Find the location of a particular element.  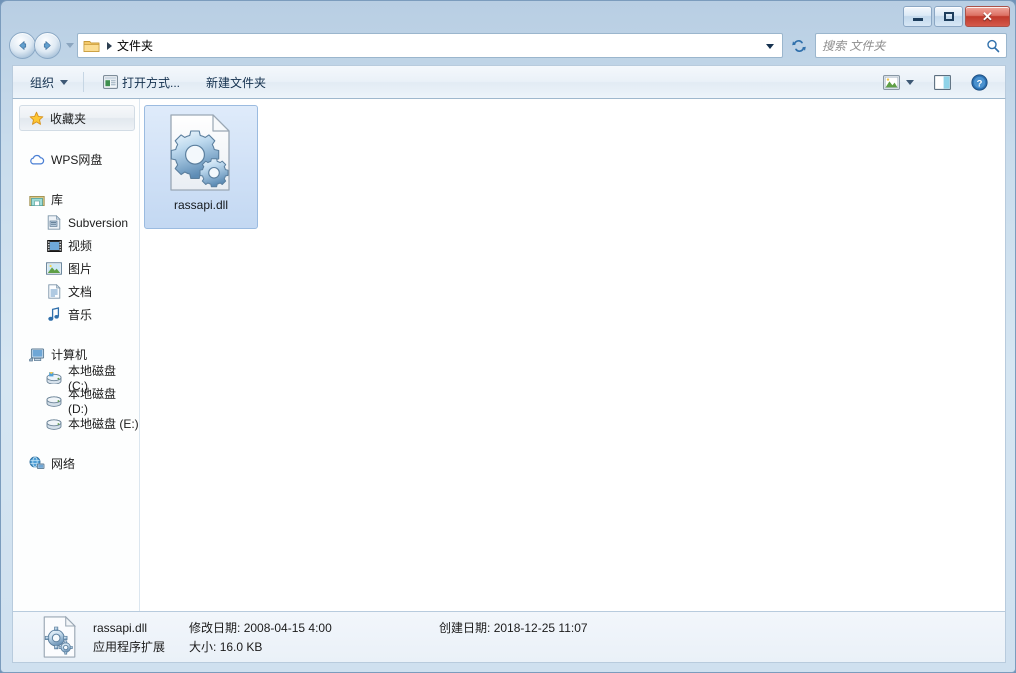

folder-icon is located at coordinates (91, 46).